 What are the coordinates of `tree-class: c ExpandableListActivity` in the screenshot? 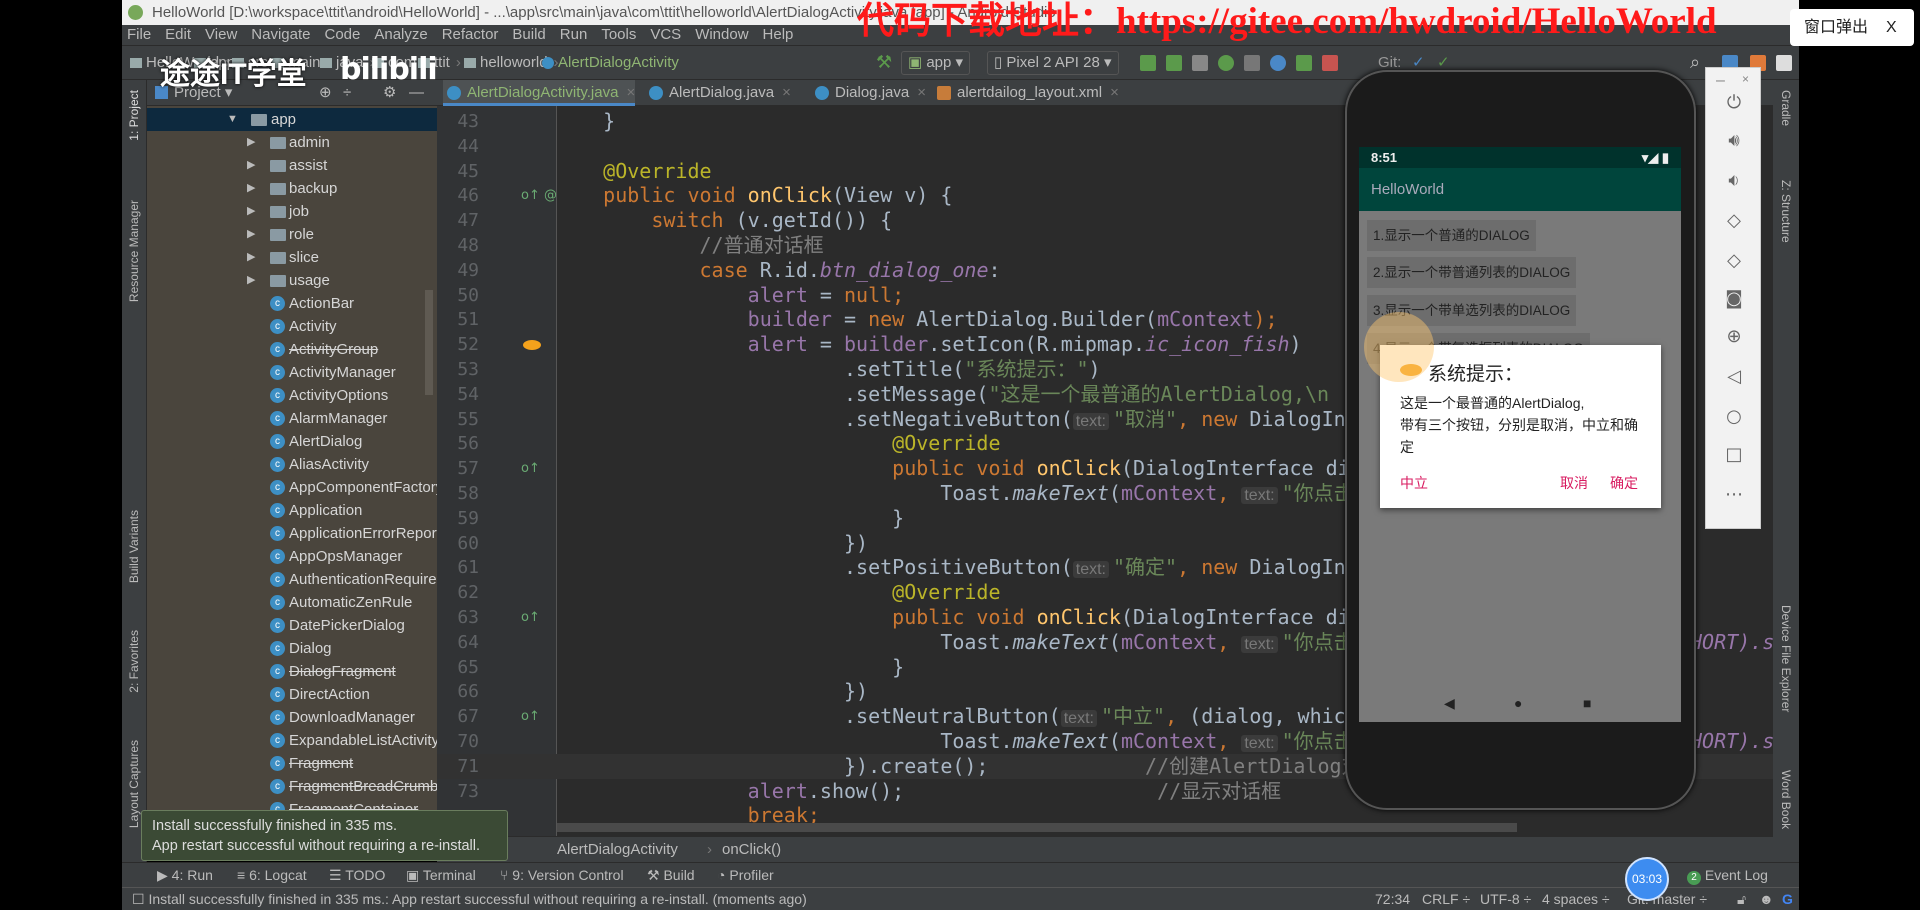 It's located at (292, 740).